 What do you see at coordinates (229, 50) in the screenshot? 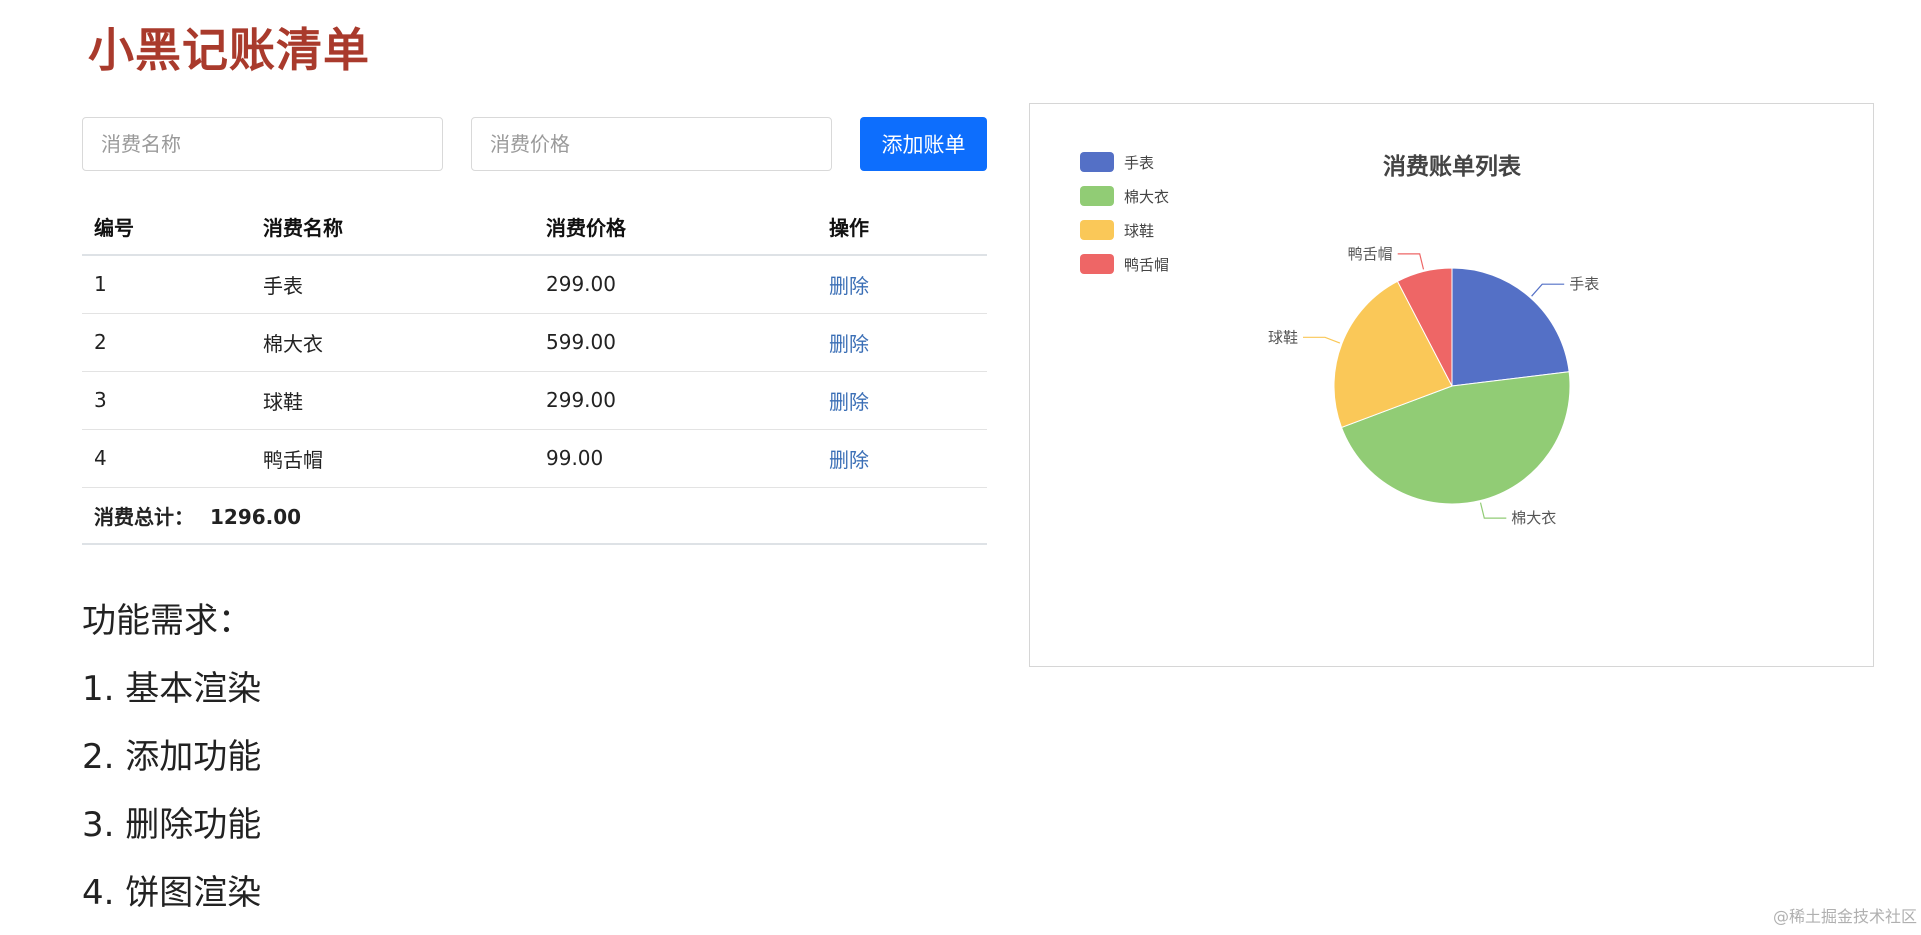
I see `page-title: 小黑记账清单` at bounding box center [229, 50].